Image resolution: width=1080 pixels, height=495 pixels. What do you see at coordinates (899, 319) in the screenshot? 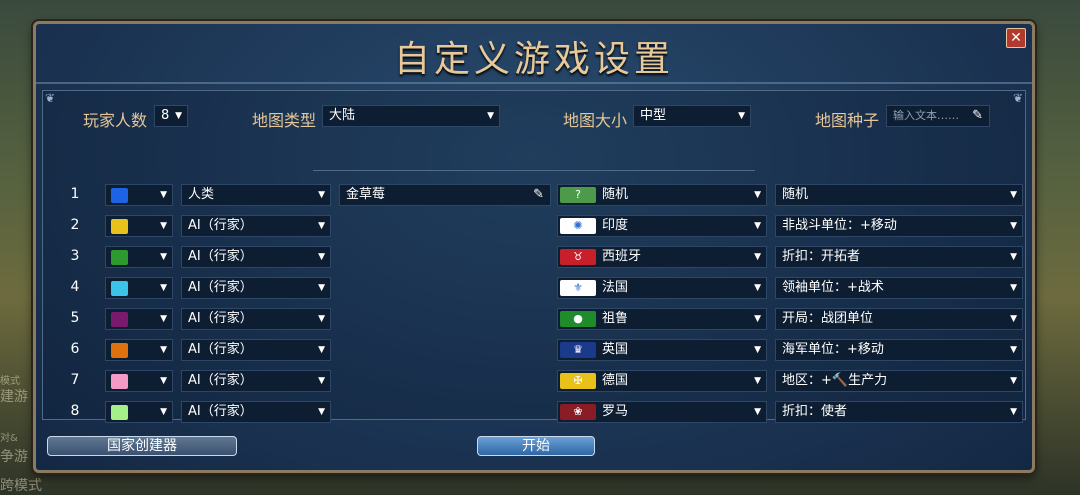
I see `bonus-dropdown: 开局：战团单位 ▼` at bounding box center [899, 319].